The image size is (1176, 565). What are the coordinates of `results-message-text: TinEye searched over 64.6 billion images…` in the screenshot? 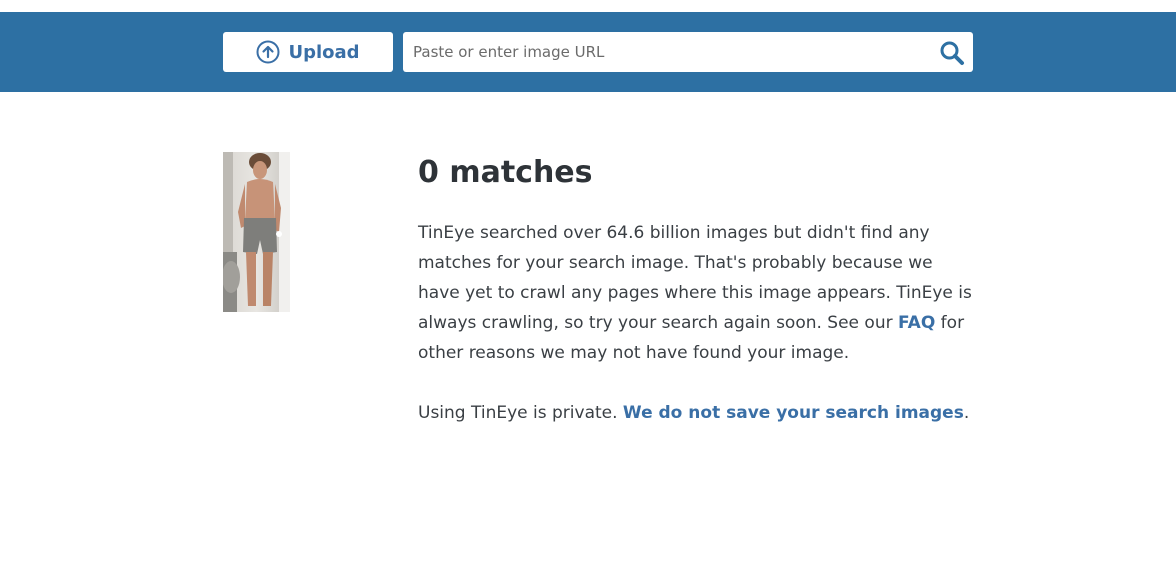 It's located at (695, 278).